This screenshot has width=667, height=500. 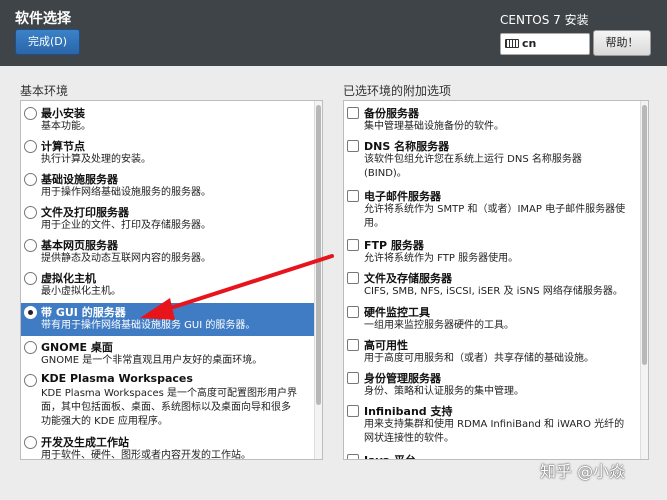 I want to click on addon-option: 身份管理服务器 身份、策略和认证服务的集中管理。, so click(x=491, y=385).